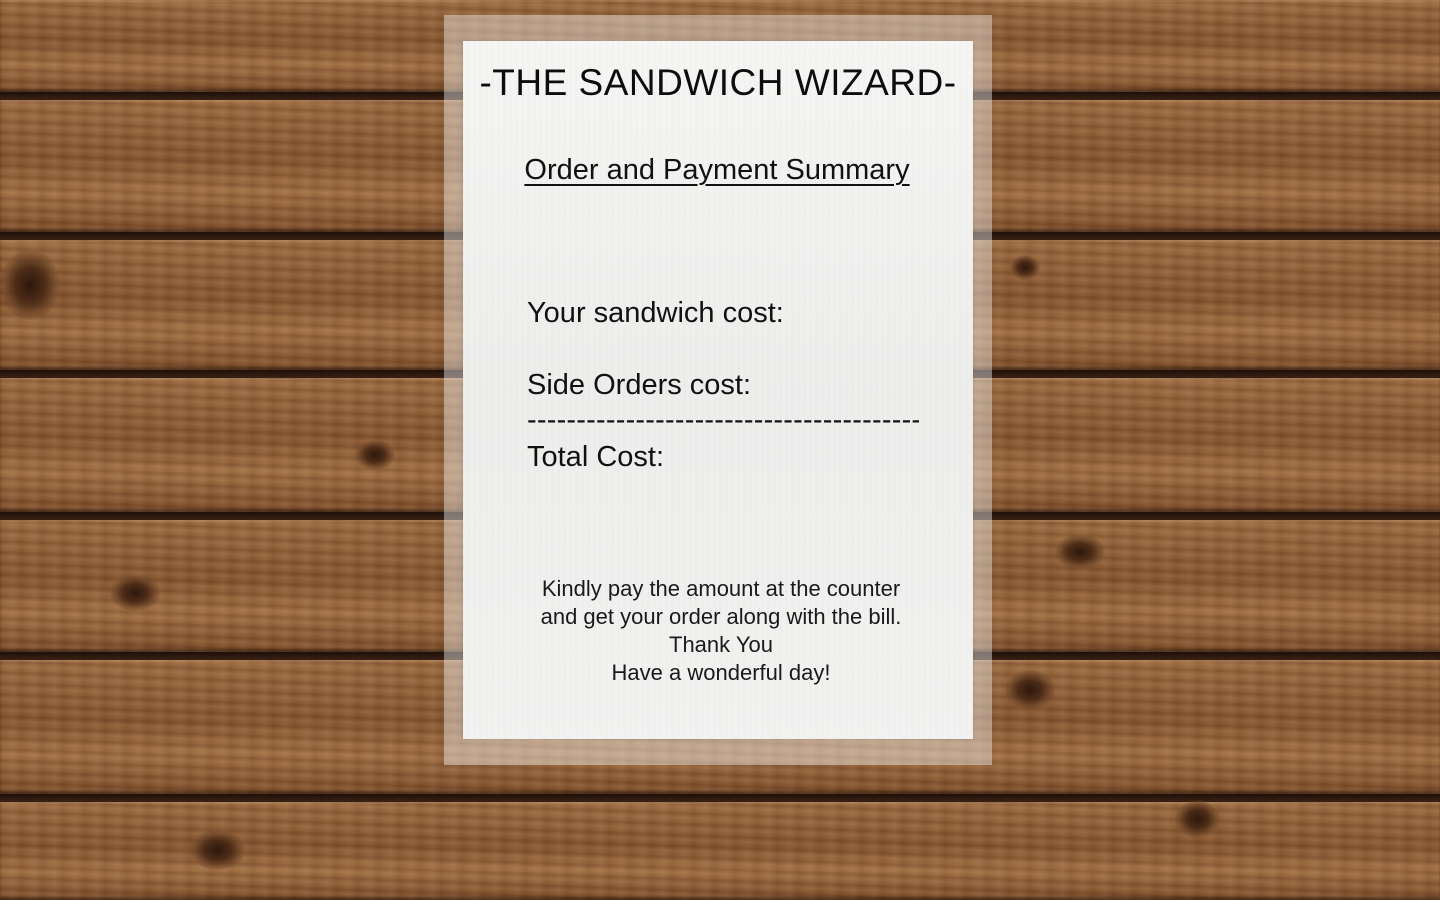 The image size is (1440, 900). I want to click on summary-title: Order and Payment Summary, so click(717, 170).